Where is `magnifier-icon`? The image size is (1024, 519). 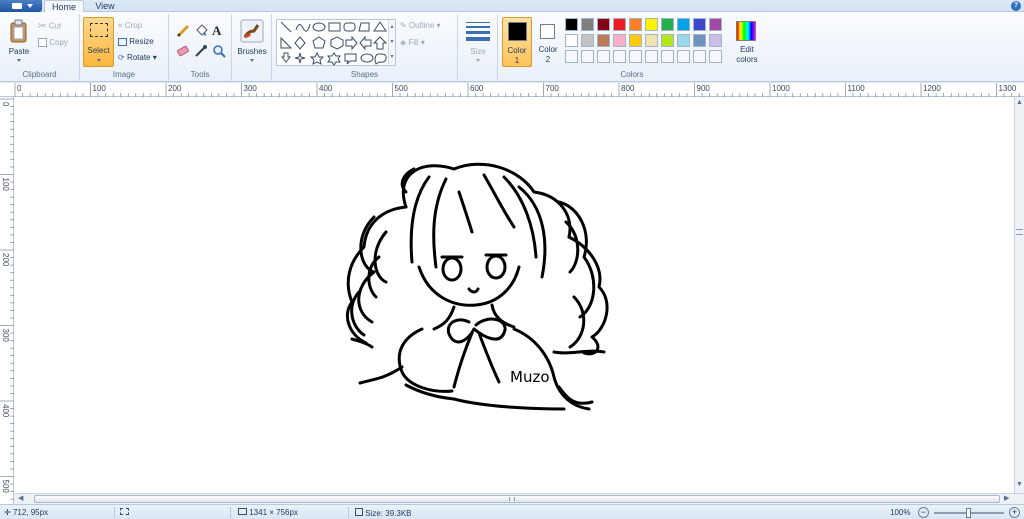 magnifier-icon is located at coordinates (219, 51).